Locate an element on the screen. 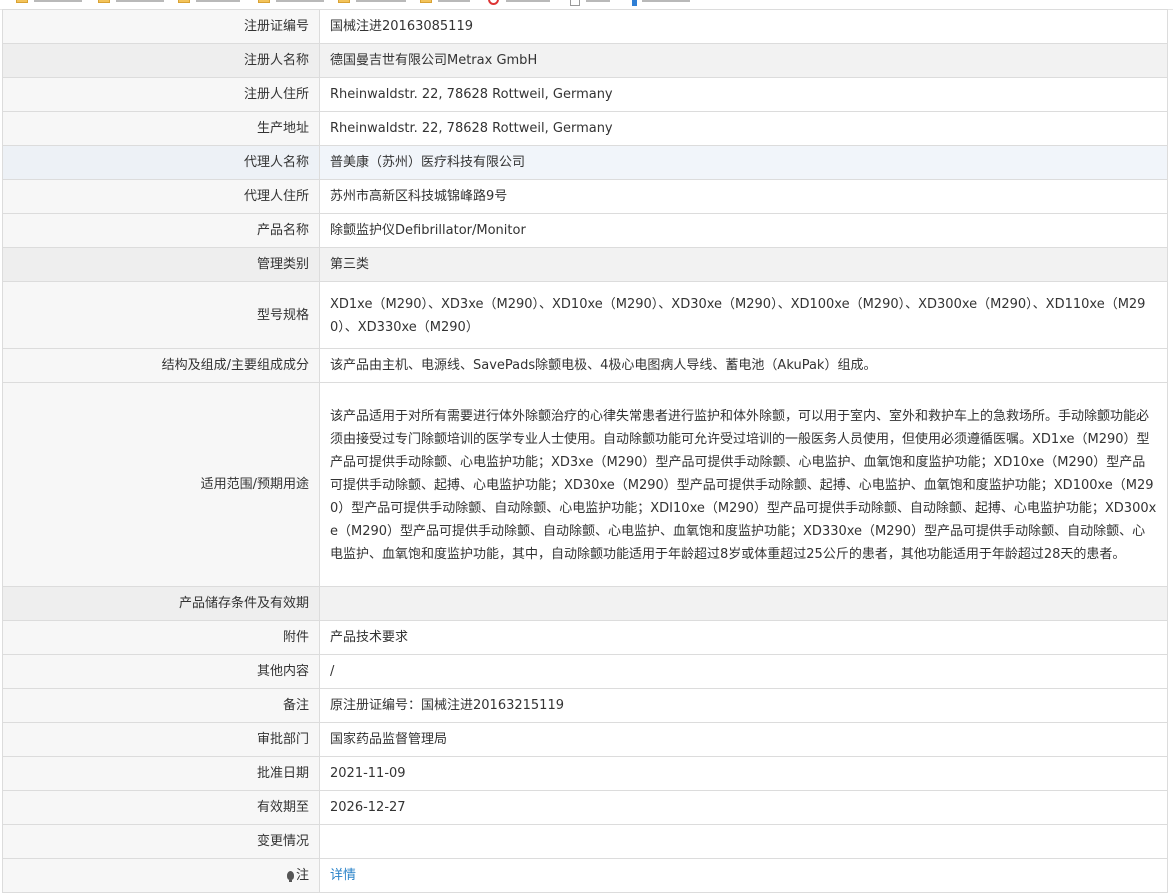 The height and width of the screenshot is (893, 1173). table-row: 有效期至 2026-12-27 is located at coordinates (585, 807).